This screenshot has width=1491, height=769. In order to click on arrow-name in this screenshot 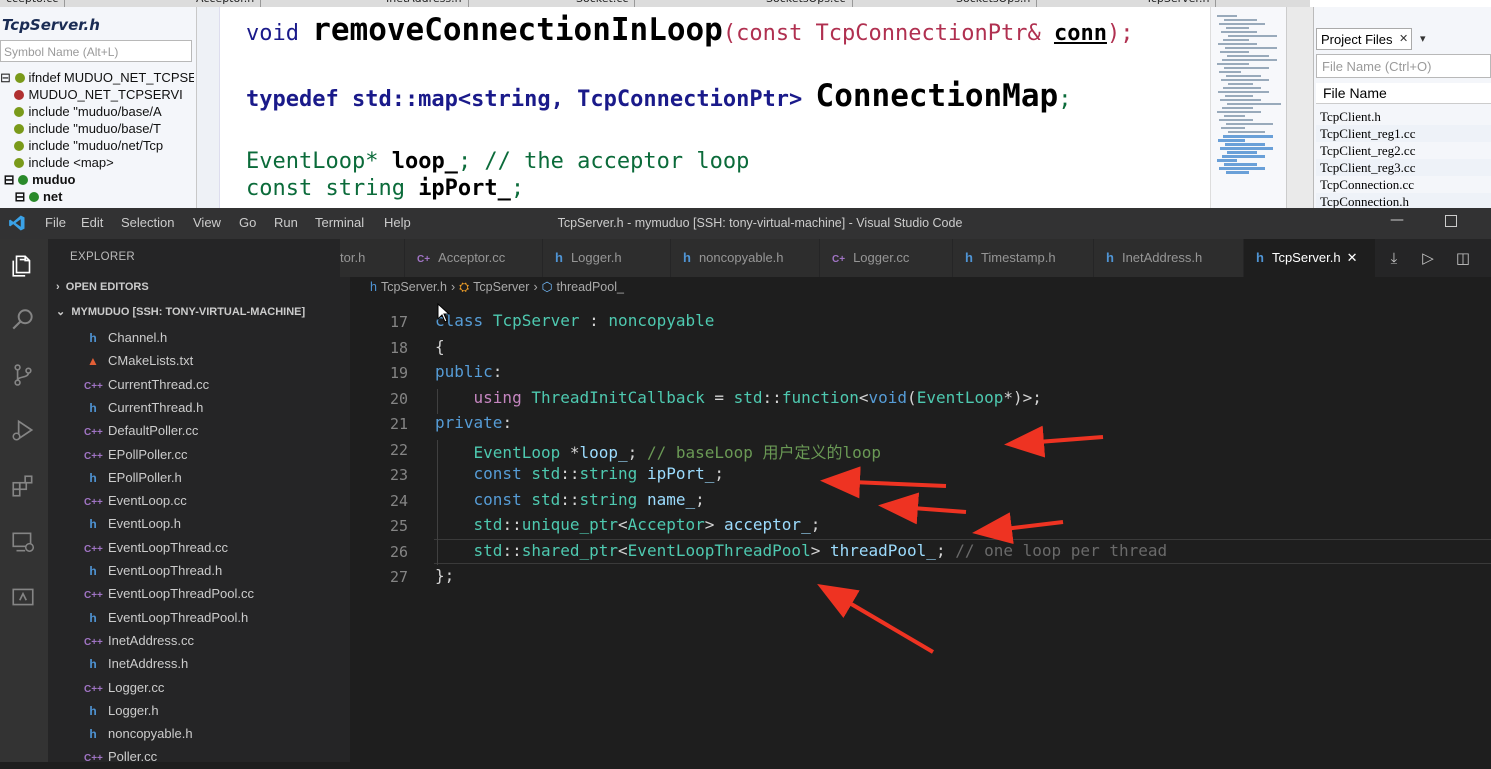, I will do `click(922, 508)`.